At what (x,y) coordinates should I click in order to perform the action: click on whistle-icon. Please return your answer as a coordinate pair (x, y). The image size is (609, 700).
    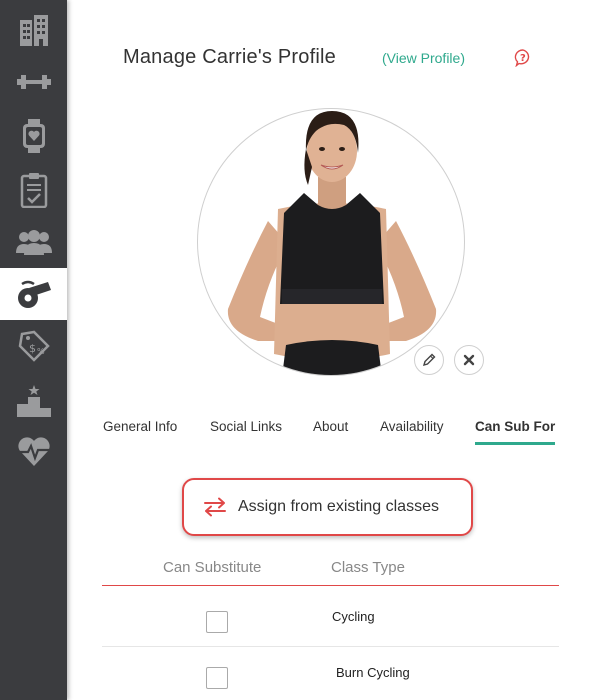
    Looking at the image, I should click on (34, 294).